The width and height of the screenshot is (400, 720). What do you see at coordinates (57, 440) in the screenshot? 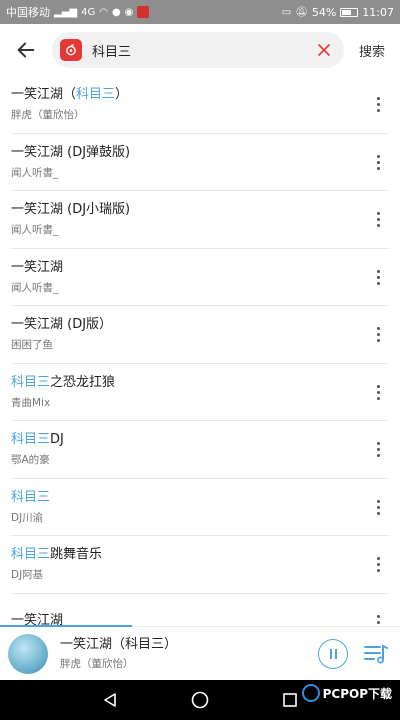
I see `song-title-suffix: DJ` at bounding box center [57, 440].